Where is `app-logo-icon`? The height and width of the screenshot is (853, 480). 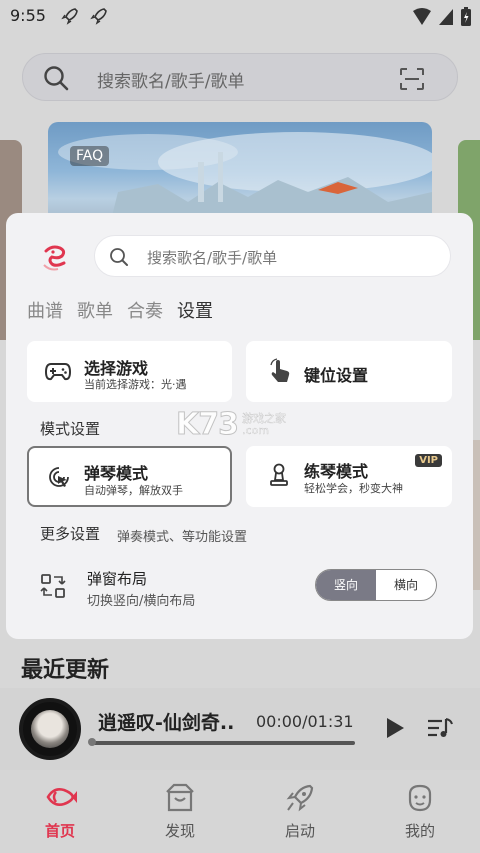 app-logo-icon is located at coordinates (54, 258).